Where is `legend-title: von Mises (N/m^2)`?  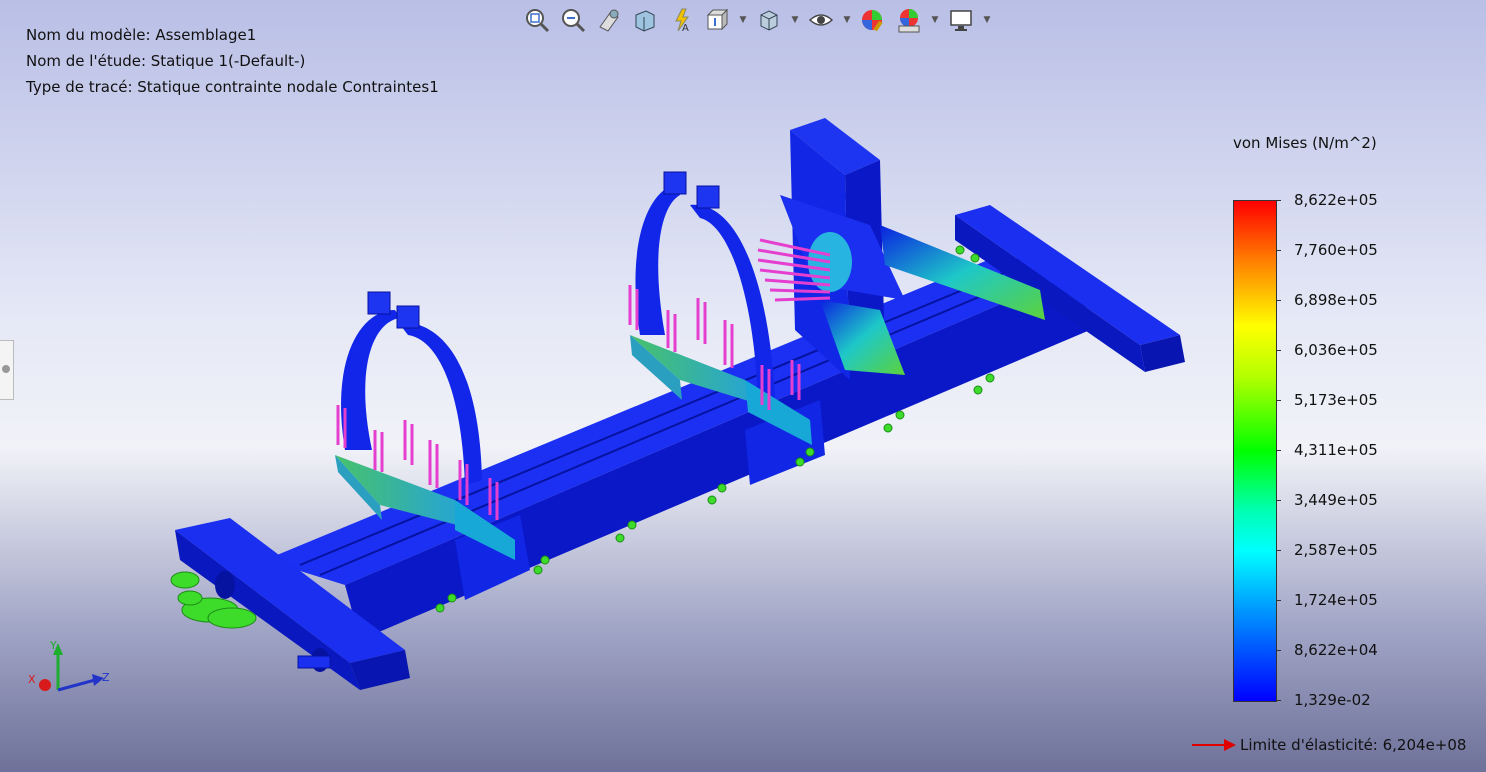 legend-title: von Mises (N/m^2) is located at coordinates (1305, 143).